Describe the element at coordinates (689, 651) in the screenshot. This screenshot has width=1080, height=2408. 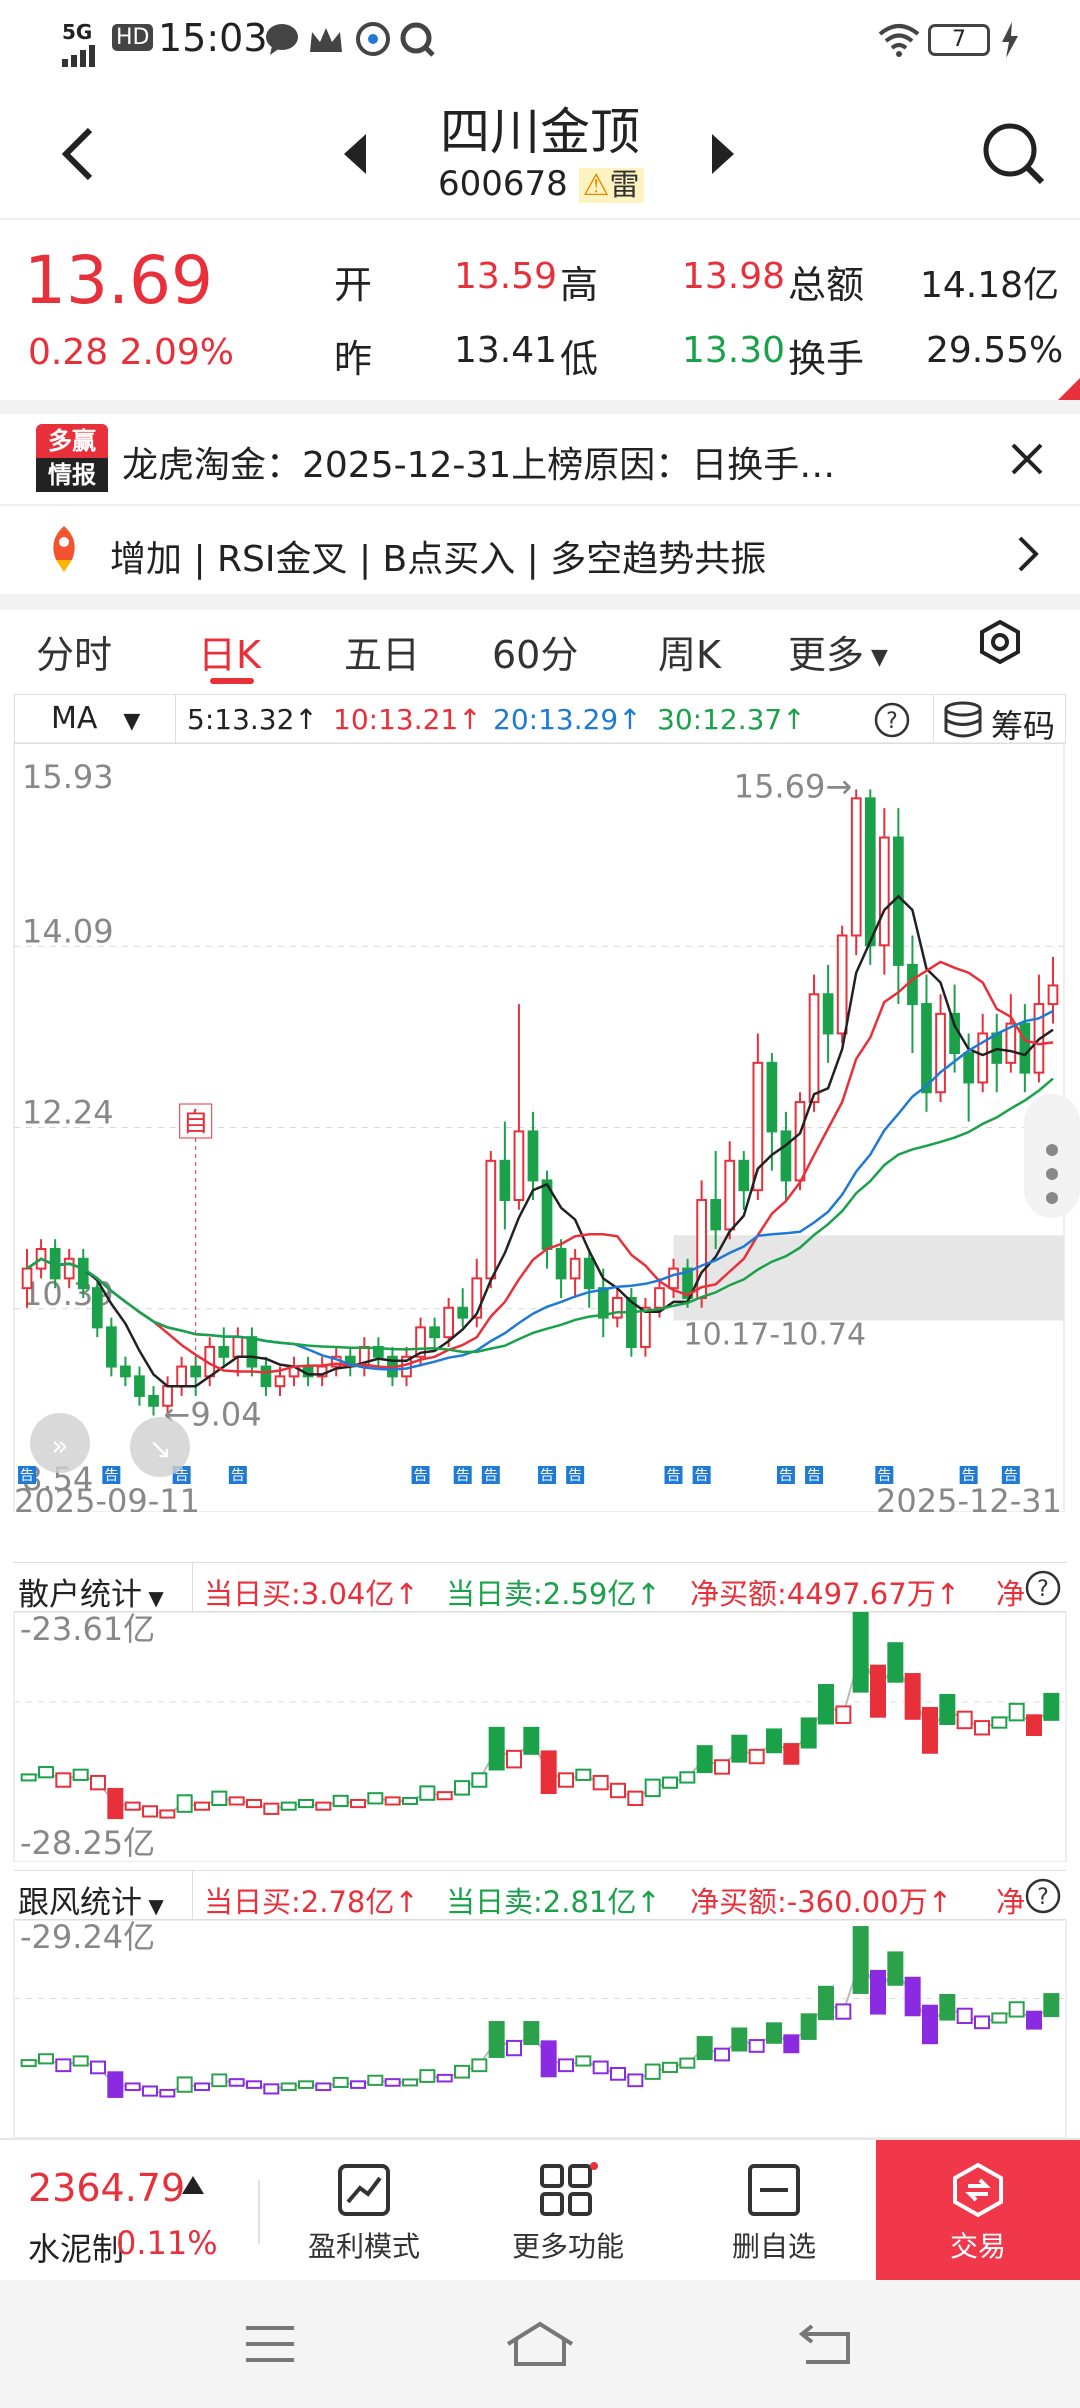
I see `tab-week-k: 周K` at that location.